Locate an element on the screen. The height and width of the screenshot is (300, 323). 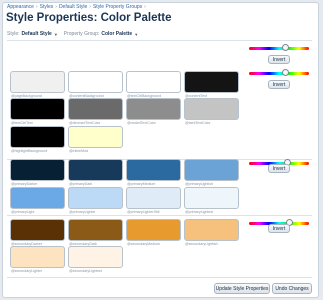
color-swatch-label: @secondaryMedium is located at coordinates (144, 244).